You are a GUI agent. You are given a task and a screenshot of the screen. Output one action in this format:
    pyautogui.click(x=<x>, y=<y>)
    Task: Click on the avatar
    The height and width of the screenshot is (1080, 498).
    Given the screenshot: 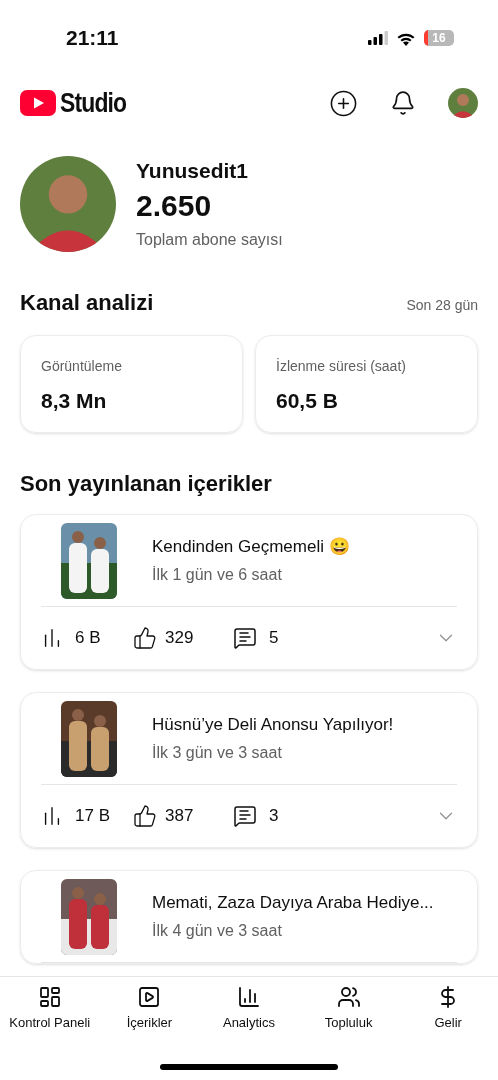 What is the action you would take?
    pyautogui.click(x=463, y=103)
    